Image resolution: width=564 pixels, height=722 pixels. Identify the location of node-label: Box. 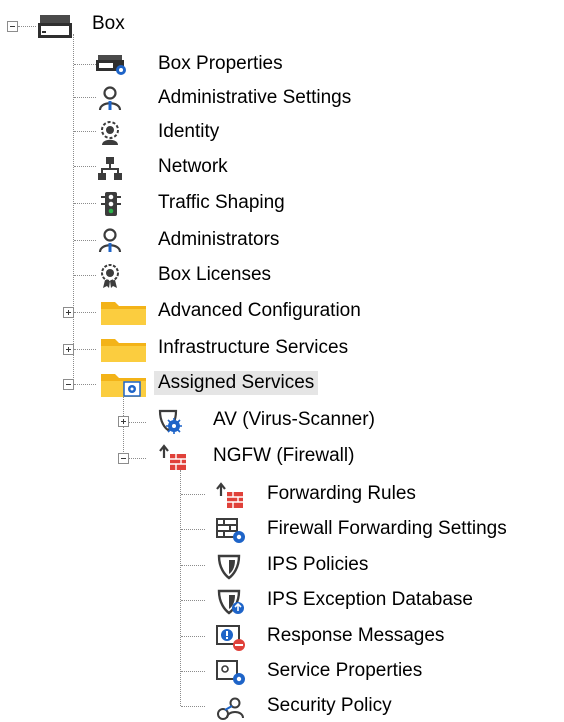
(108, 23).